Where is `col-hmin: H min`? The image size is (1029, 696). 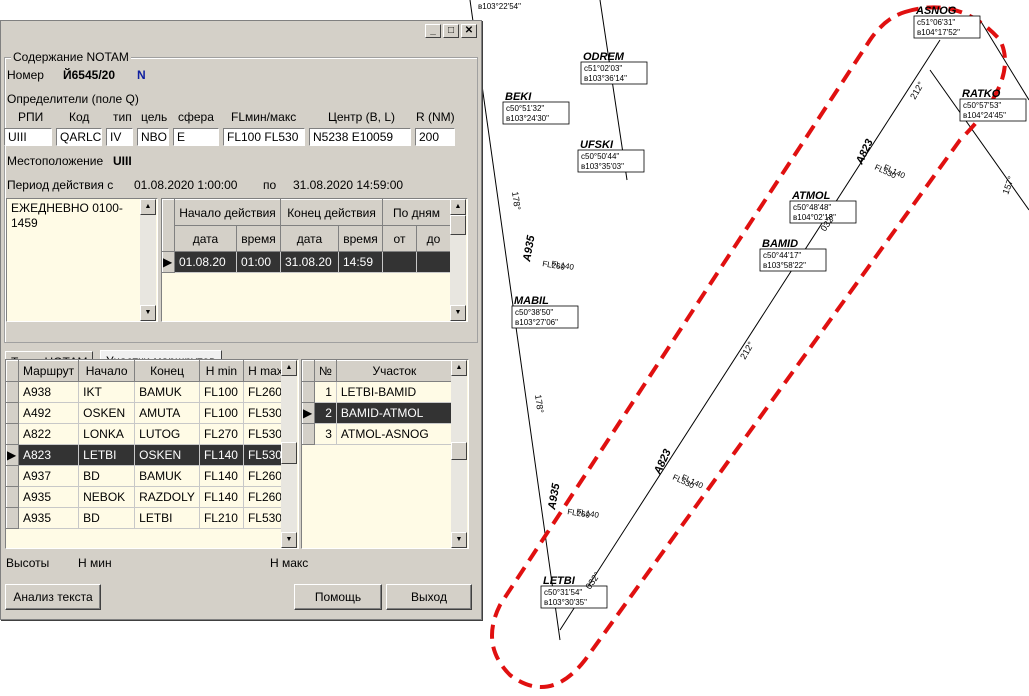 col-hmin: H min is located at coordinates (221, 371).